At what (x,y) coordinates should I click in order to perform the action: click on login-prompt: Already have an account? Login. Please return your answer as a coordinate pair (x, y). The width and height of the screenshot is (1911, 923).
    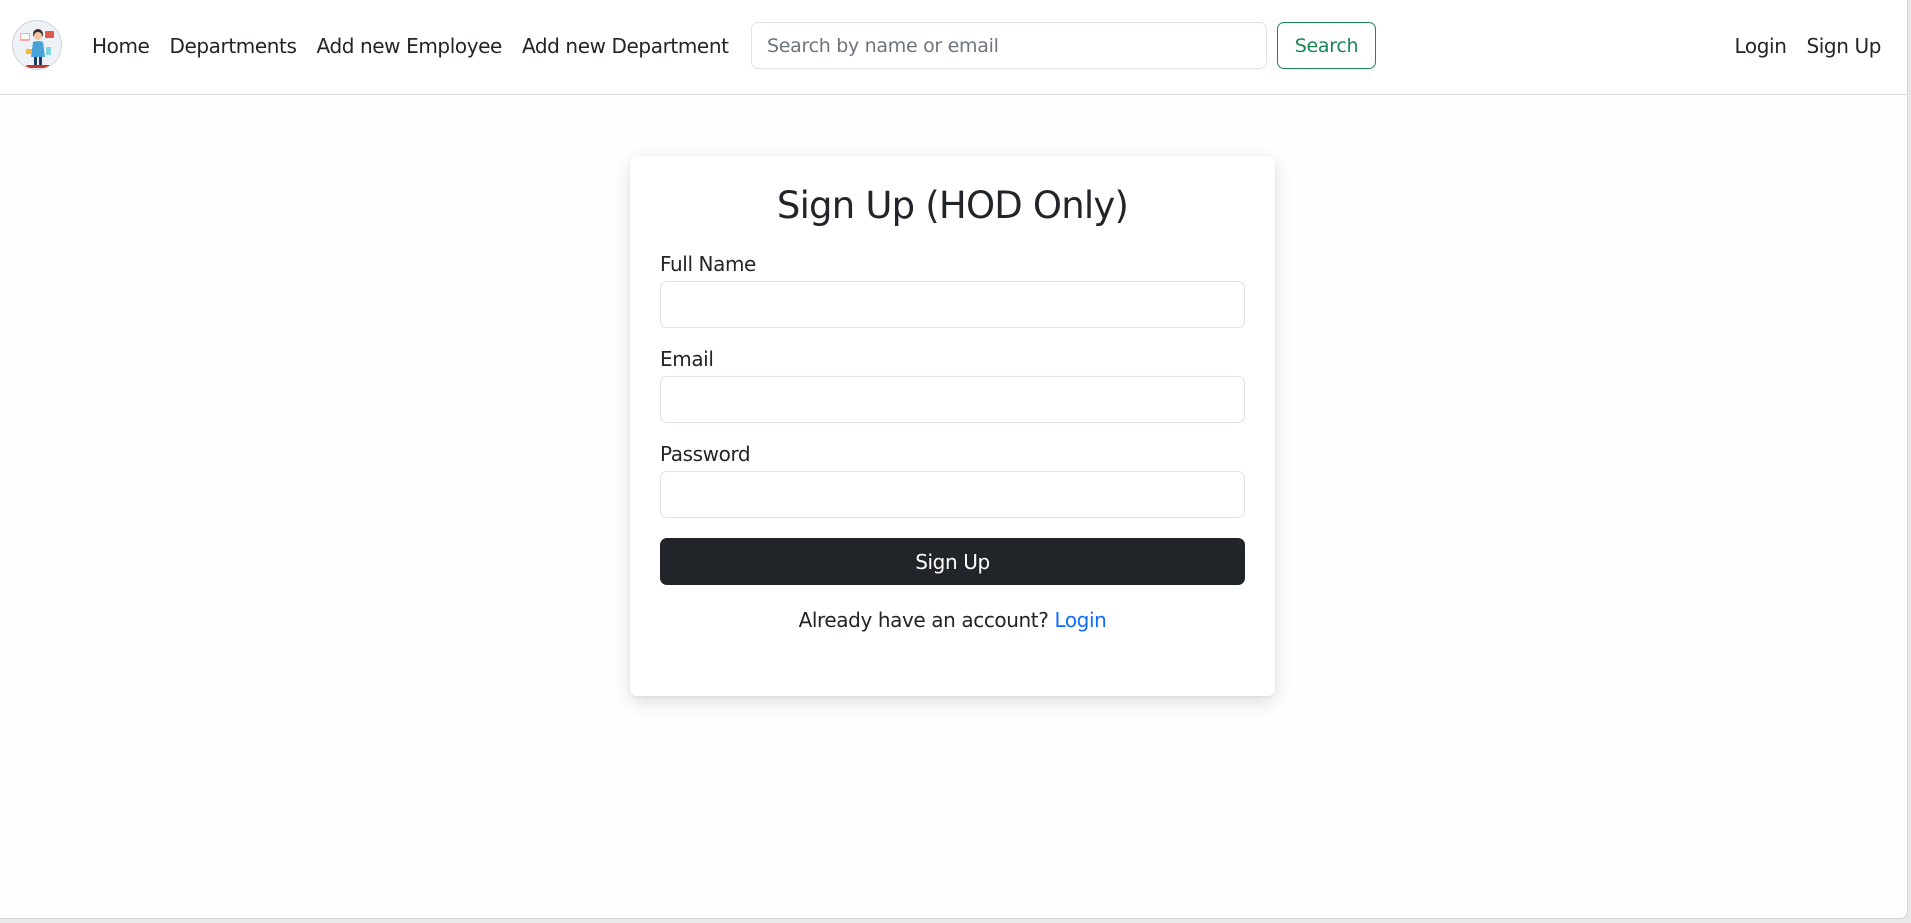
    Looking at the image, I should click on (952, 620).